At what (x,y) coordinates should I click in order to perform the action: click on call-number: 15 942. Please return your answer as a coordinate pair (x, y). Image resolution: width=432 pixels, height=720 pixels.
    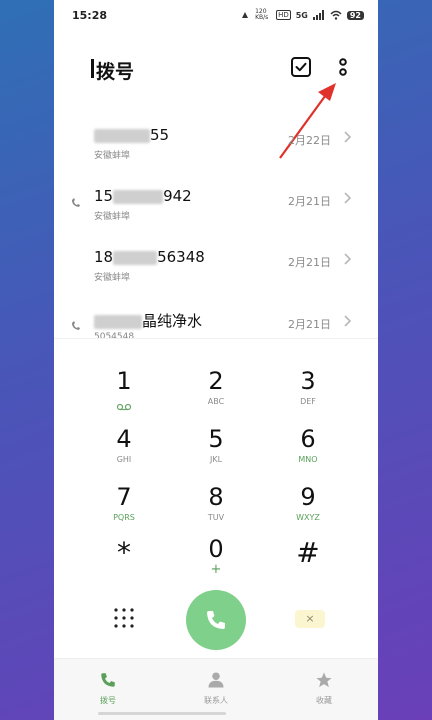
    Looking at the image, I should click on (143, 196).